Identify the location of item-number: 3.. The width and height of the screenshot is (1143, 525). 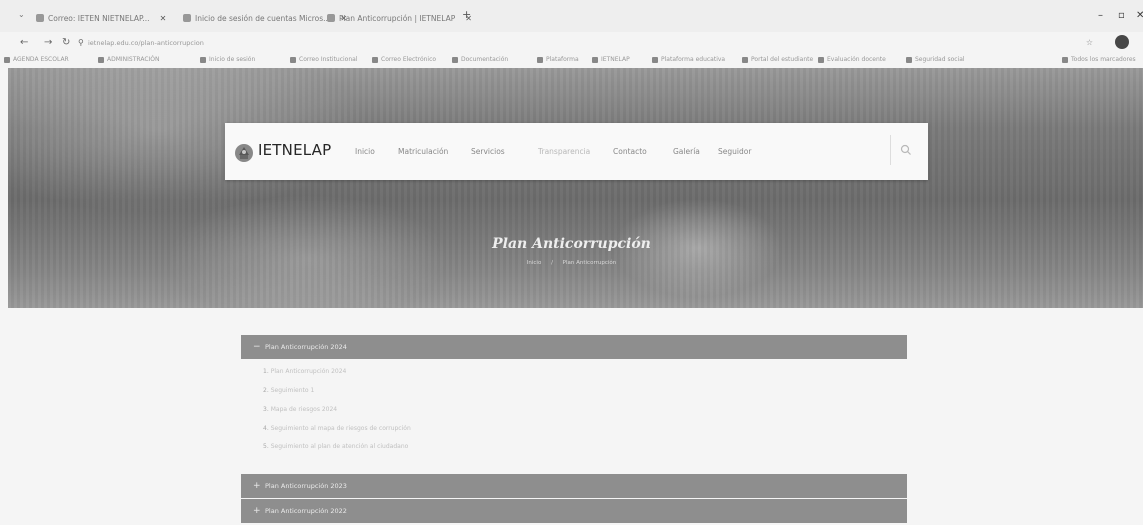
(266, 409).